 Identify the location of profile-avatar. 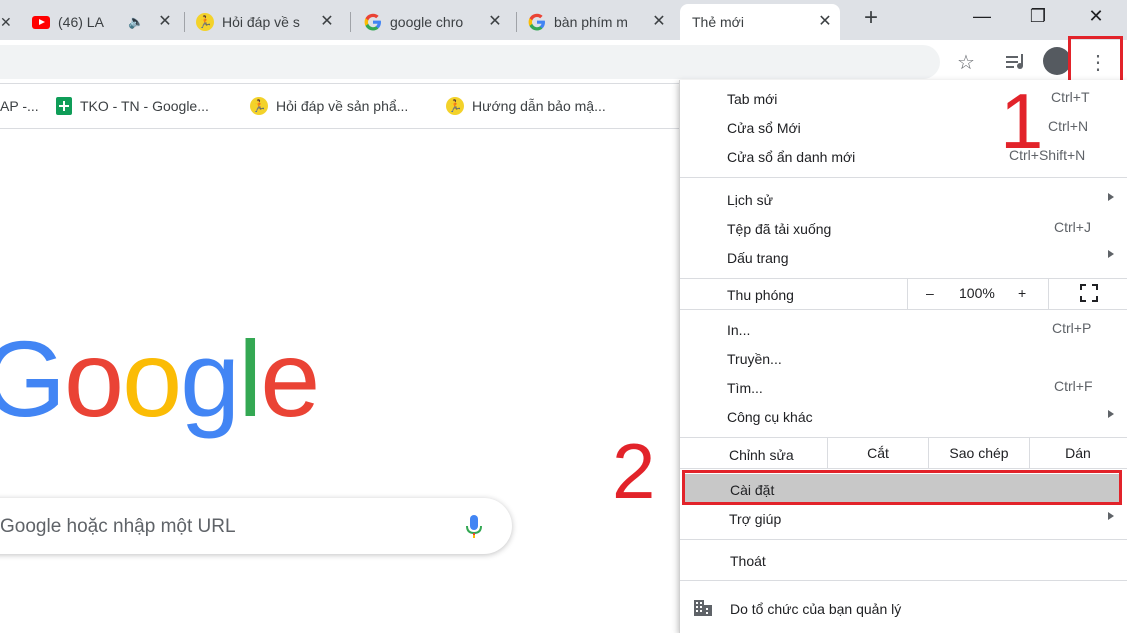
(1057, 61).